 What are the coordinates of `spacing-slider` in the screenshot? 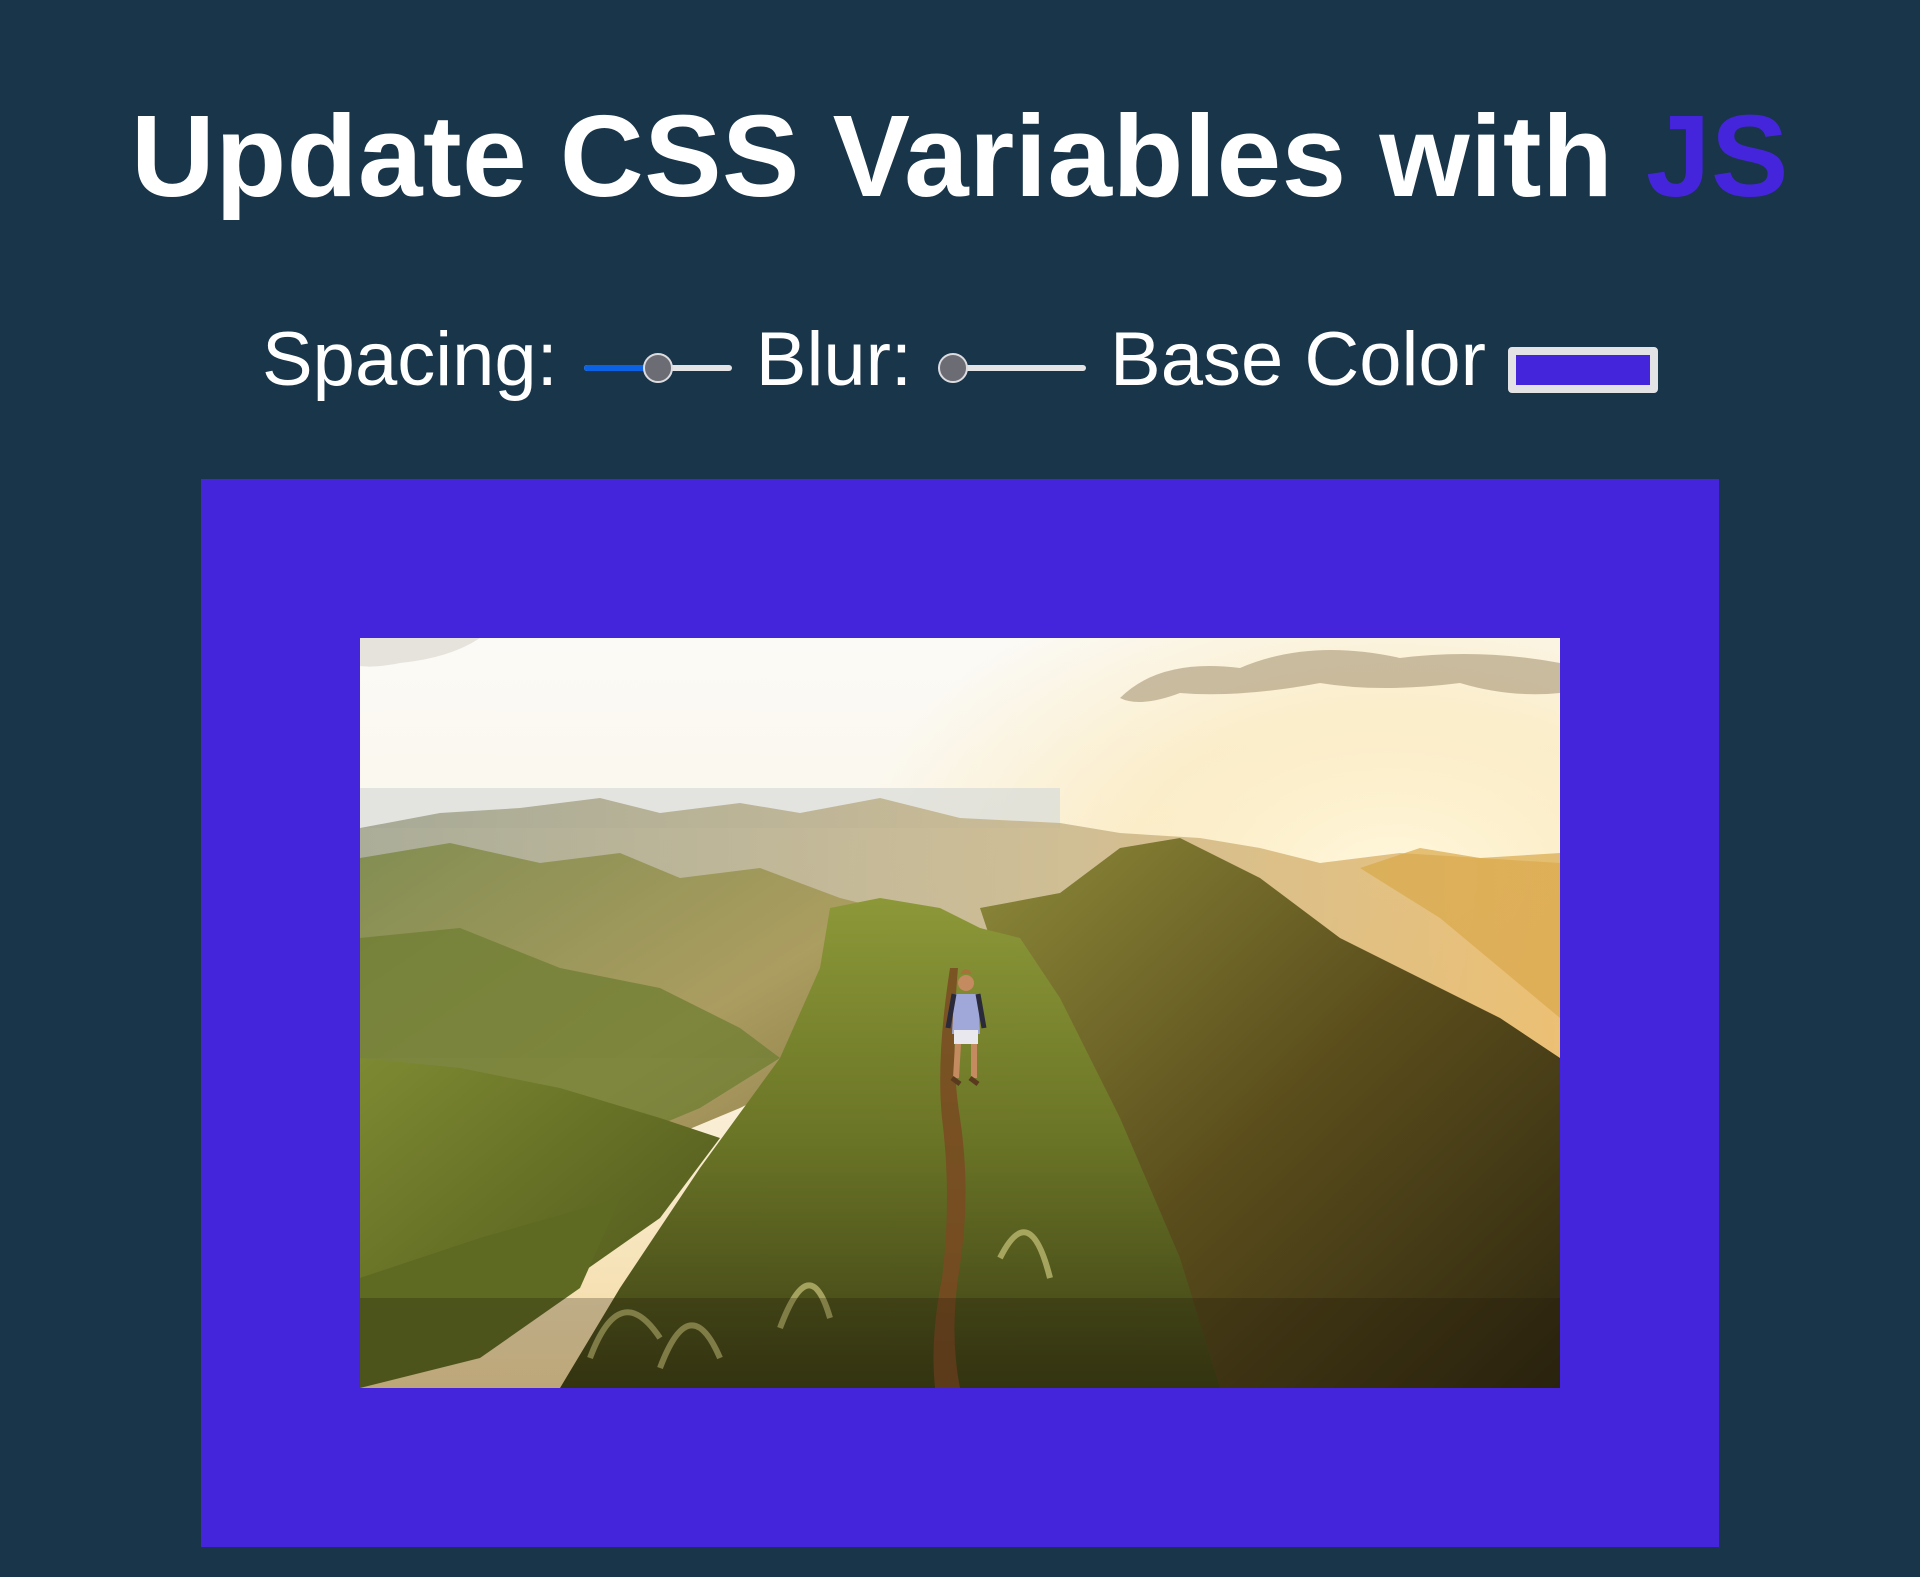 It's located at (657, 368).